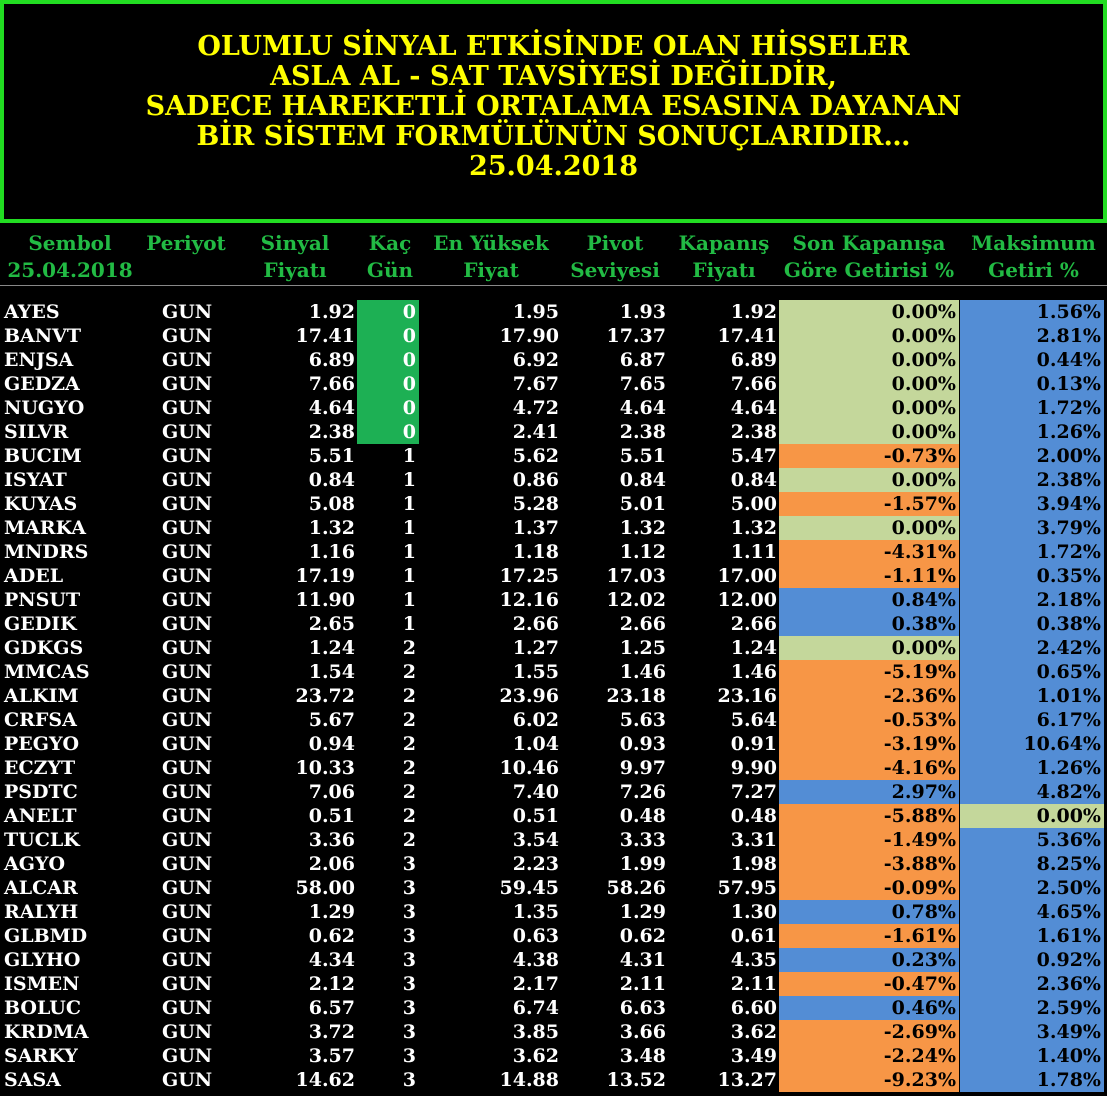 The width and height of the screenshot is (1107, 1096). Describe the element at coordinates (44, 648) in the screenshot. I see `symbol-cell: GDKGS` at that location.